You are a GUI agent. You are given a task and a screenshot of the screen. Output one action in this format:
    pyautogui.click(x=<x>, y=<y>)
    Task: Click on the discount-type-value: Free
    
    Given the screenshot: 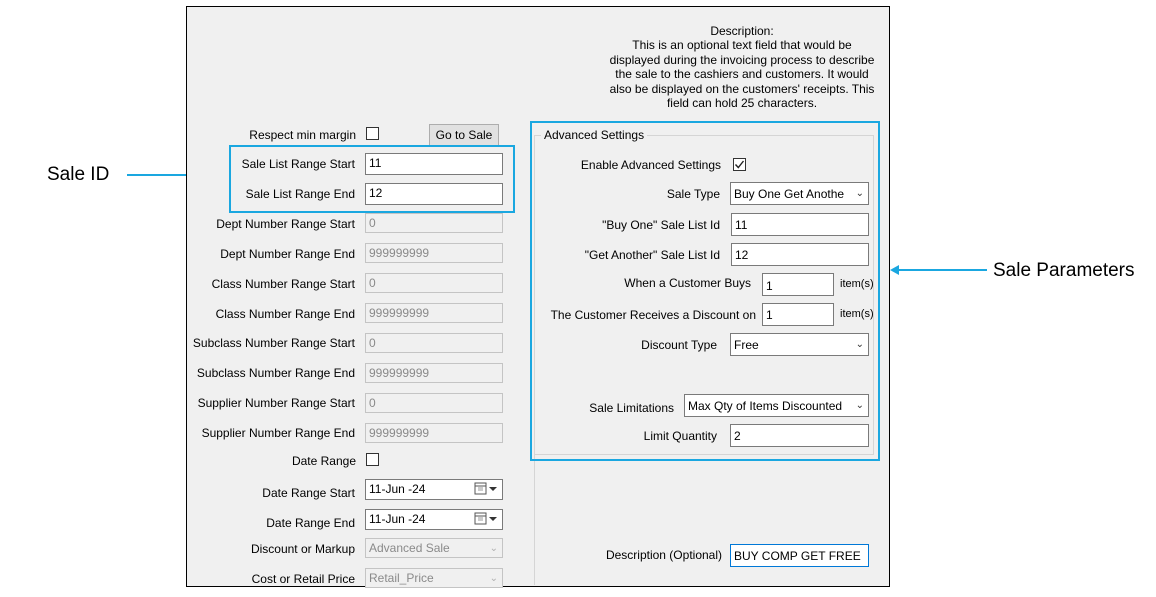 What is the action you would take?
    pyautogui.click(x=746, y=345)
    